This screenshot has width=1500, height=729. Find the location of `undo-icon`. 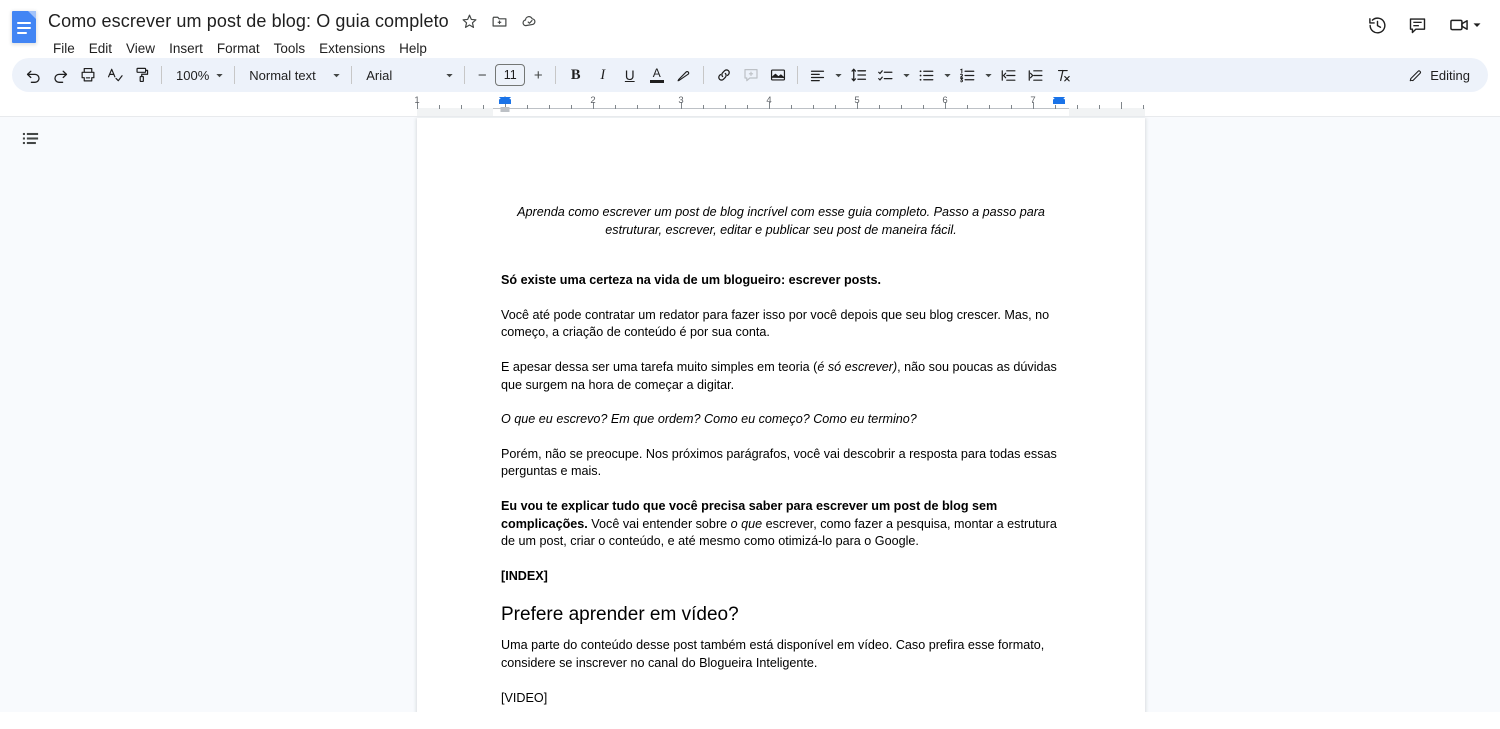

undo-icon is located at coordinates (33, 75).